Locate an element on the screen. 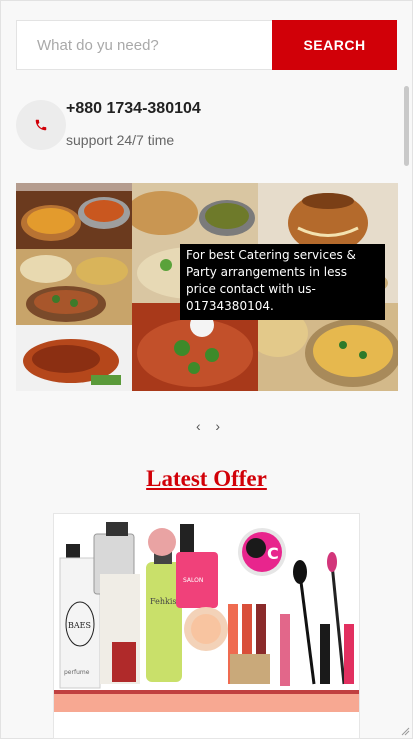 This screenshot has width=413, height=739. slider-next-button: › is located at coordinates (217, 426).